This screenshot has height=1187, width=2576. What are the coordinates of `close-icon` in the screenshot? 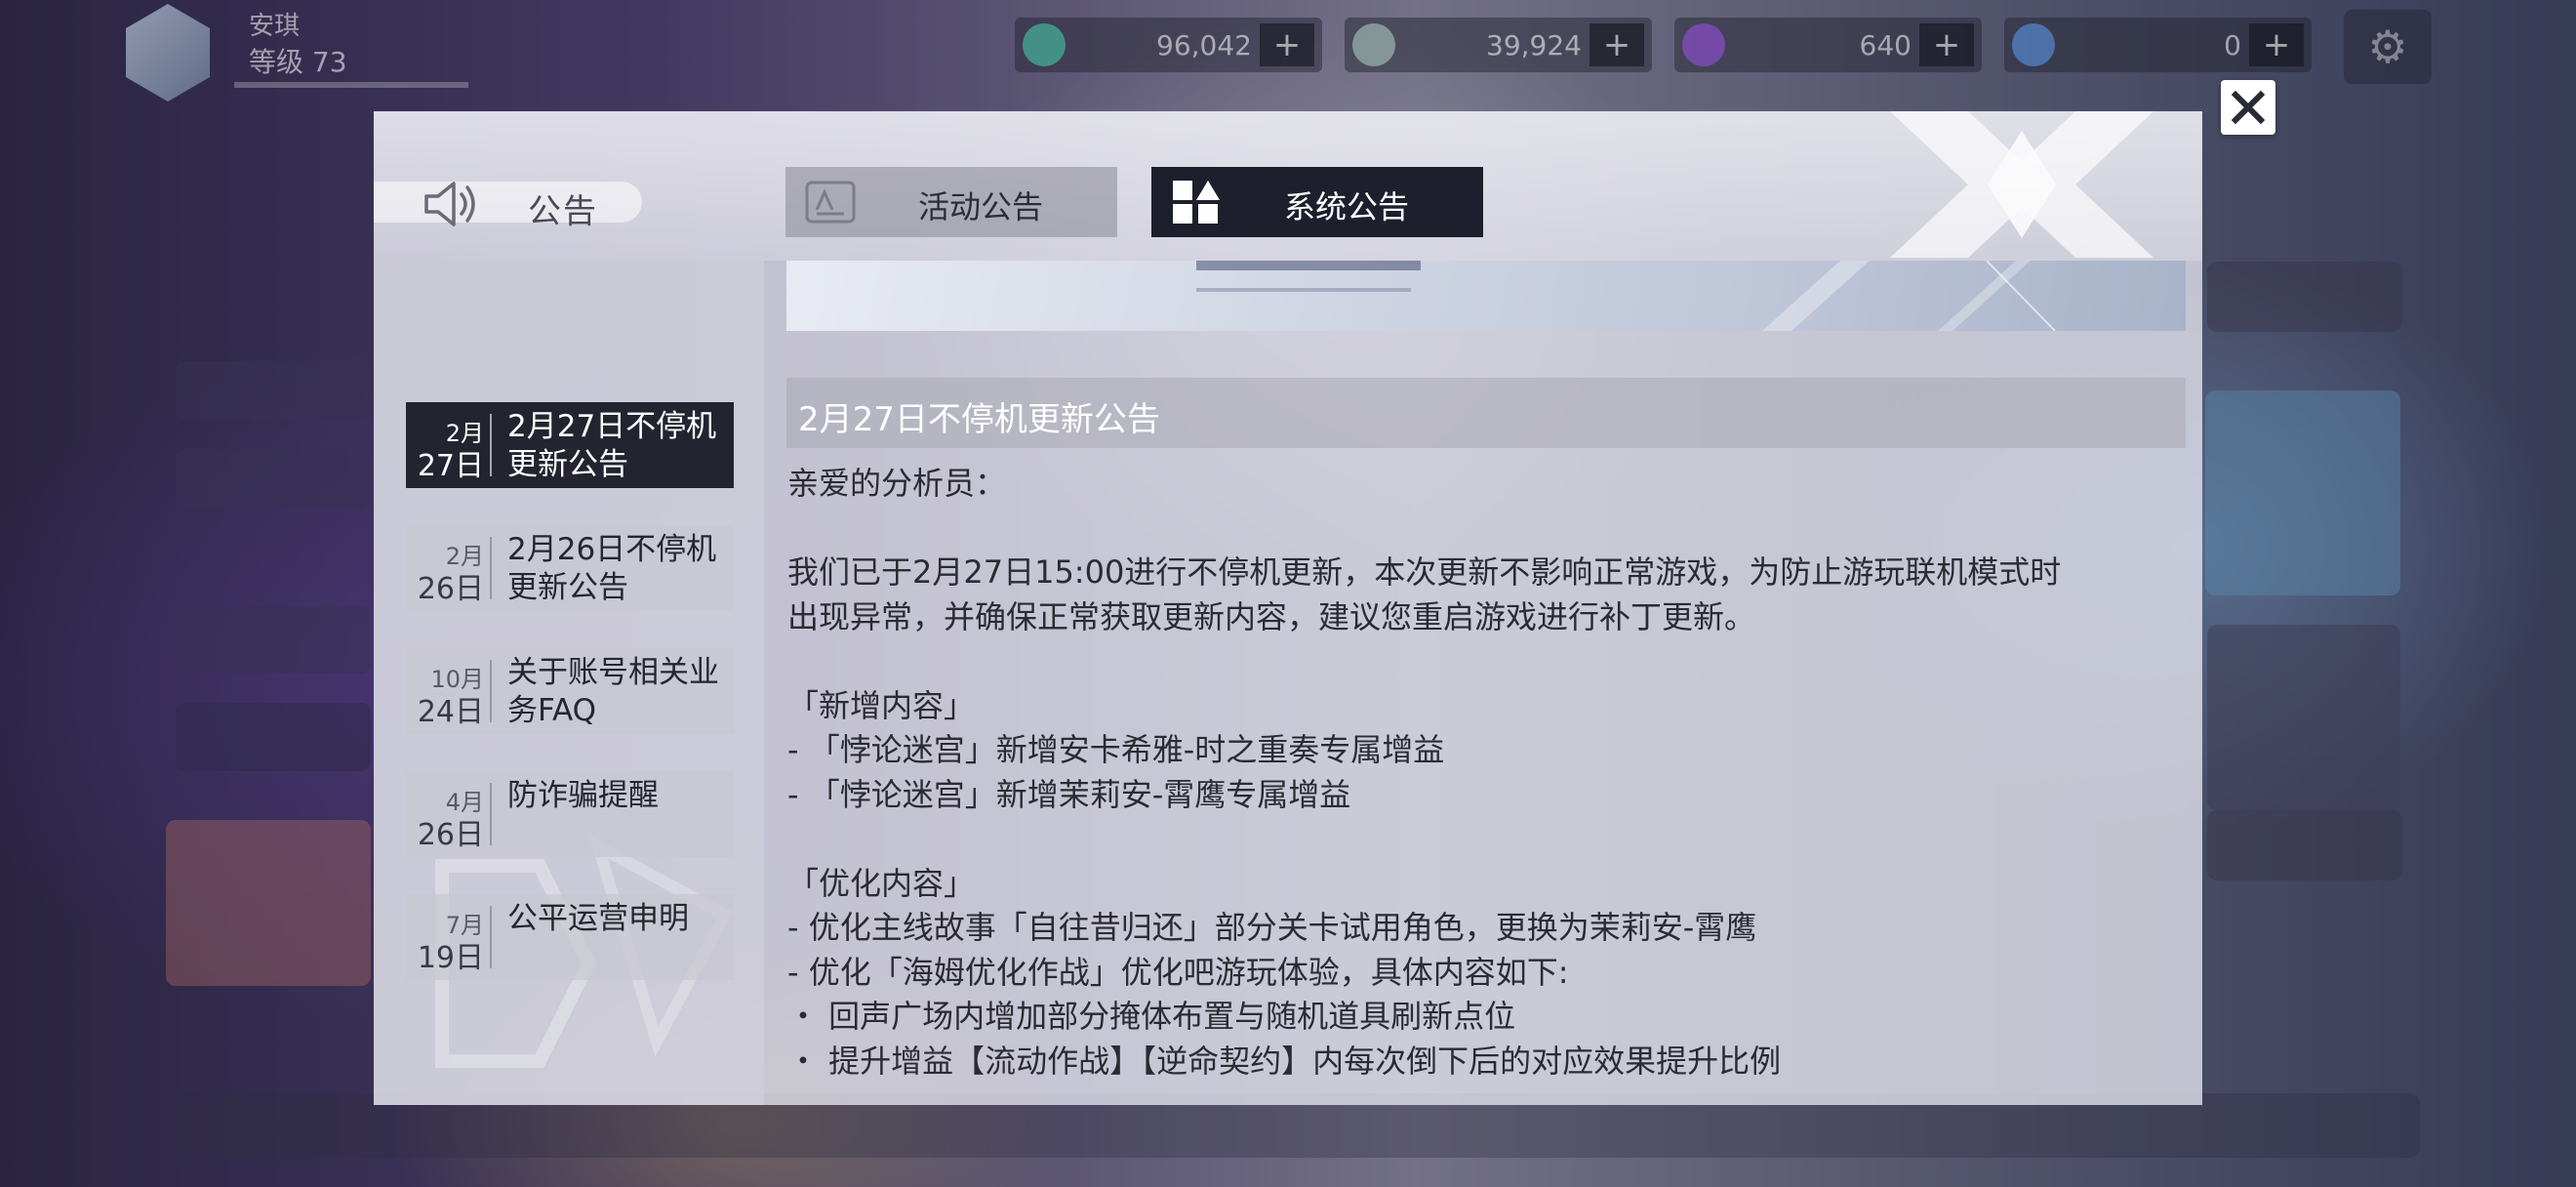 It's located at (2248, 107).